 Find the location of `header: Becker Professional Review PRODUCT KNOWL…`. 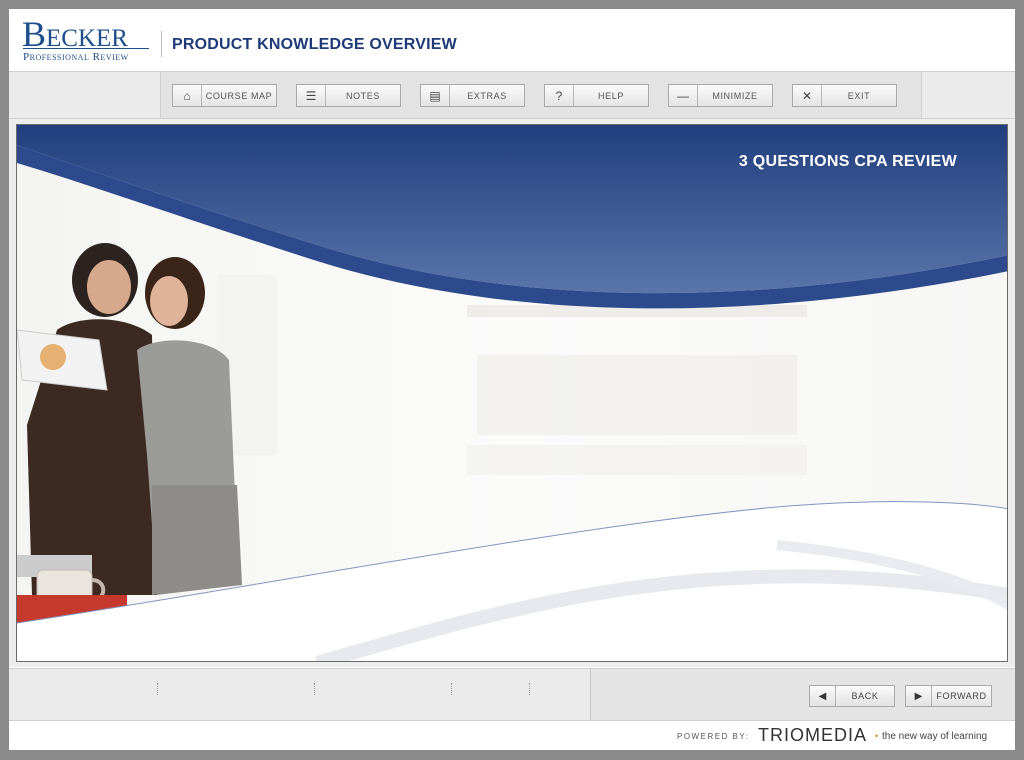

header: Becker Professional Review PRODUCT KNOWL… is located at coordinates (512, 40).